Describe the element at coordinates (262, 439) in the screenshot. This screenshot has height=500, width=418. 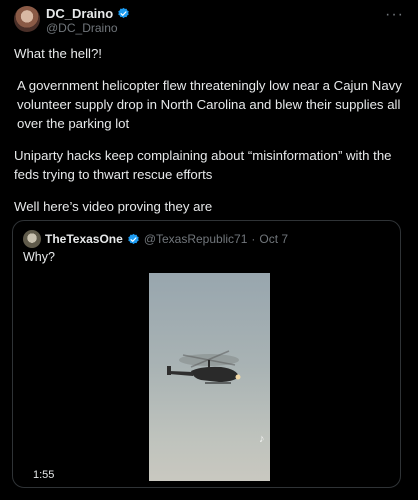
I see `tiktok-watermark-icon: ♪` at that location.